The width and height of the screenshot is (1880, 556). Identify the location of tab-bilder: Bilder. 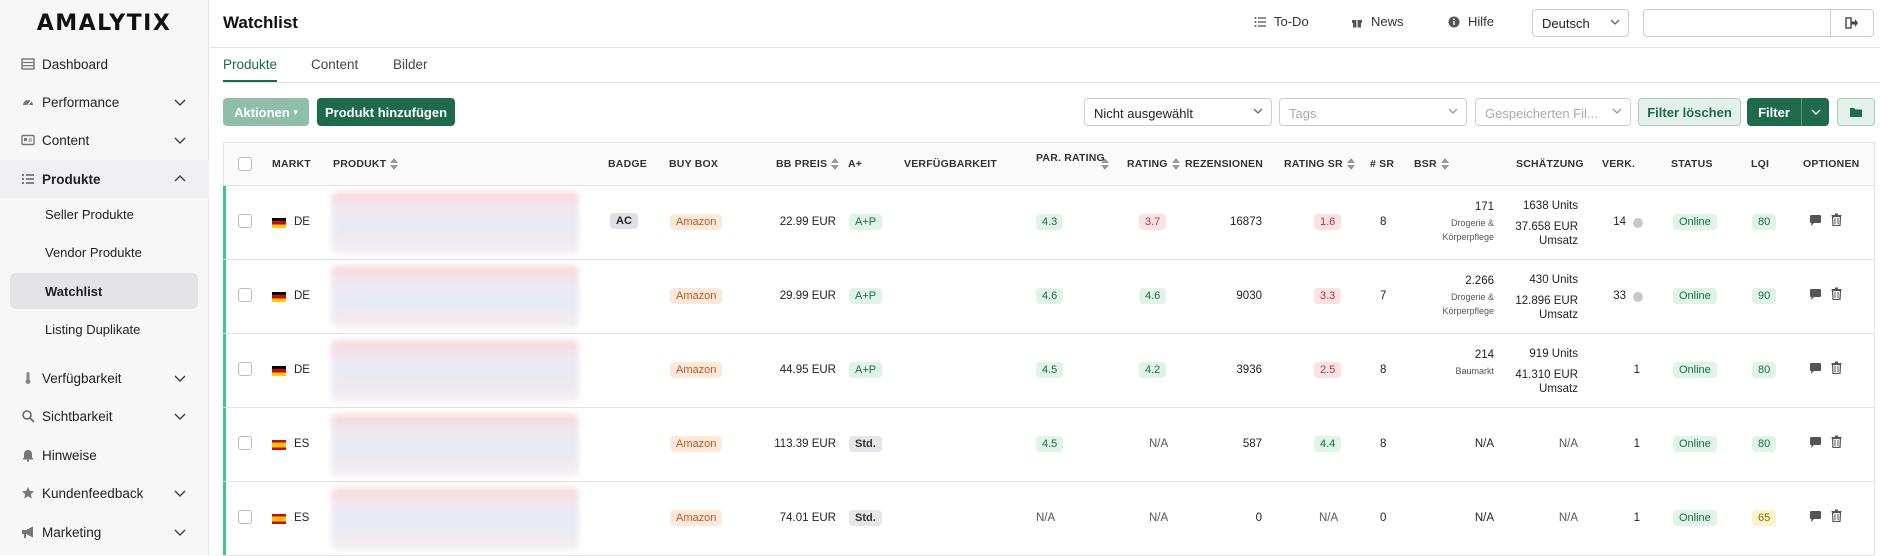
(410, 68).